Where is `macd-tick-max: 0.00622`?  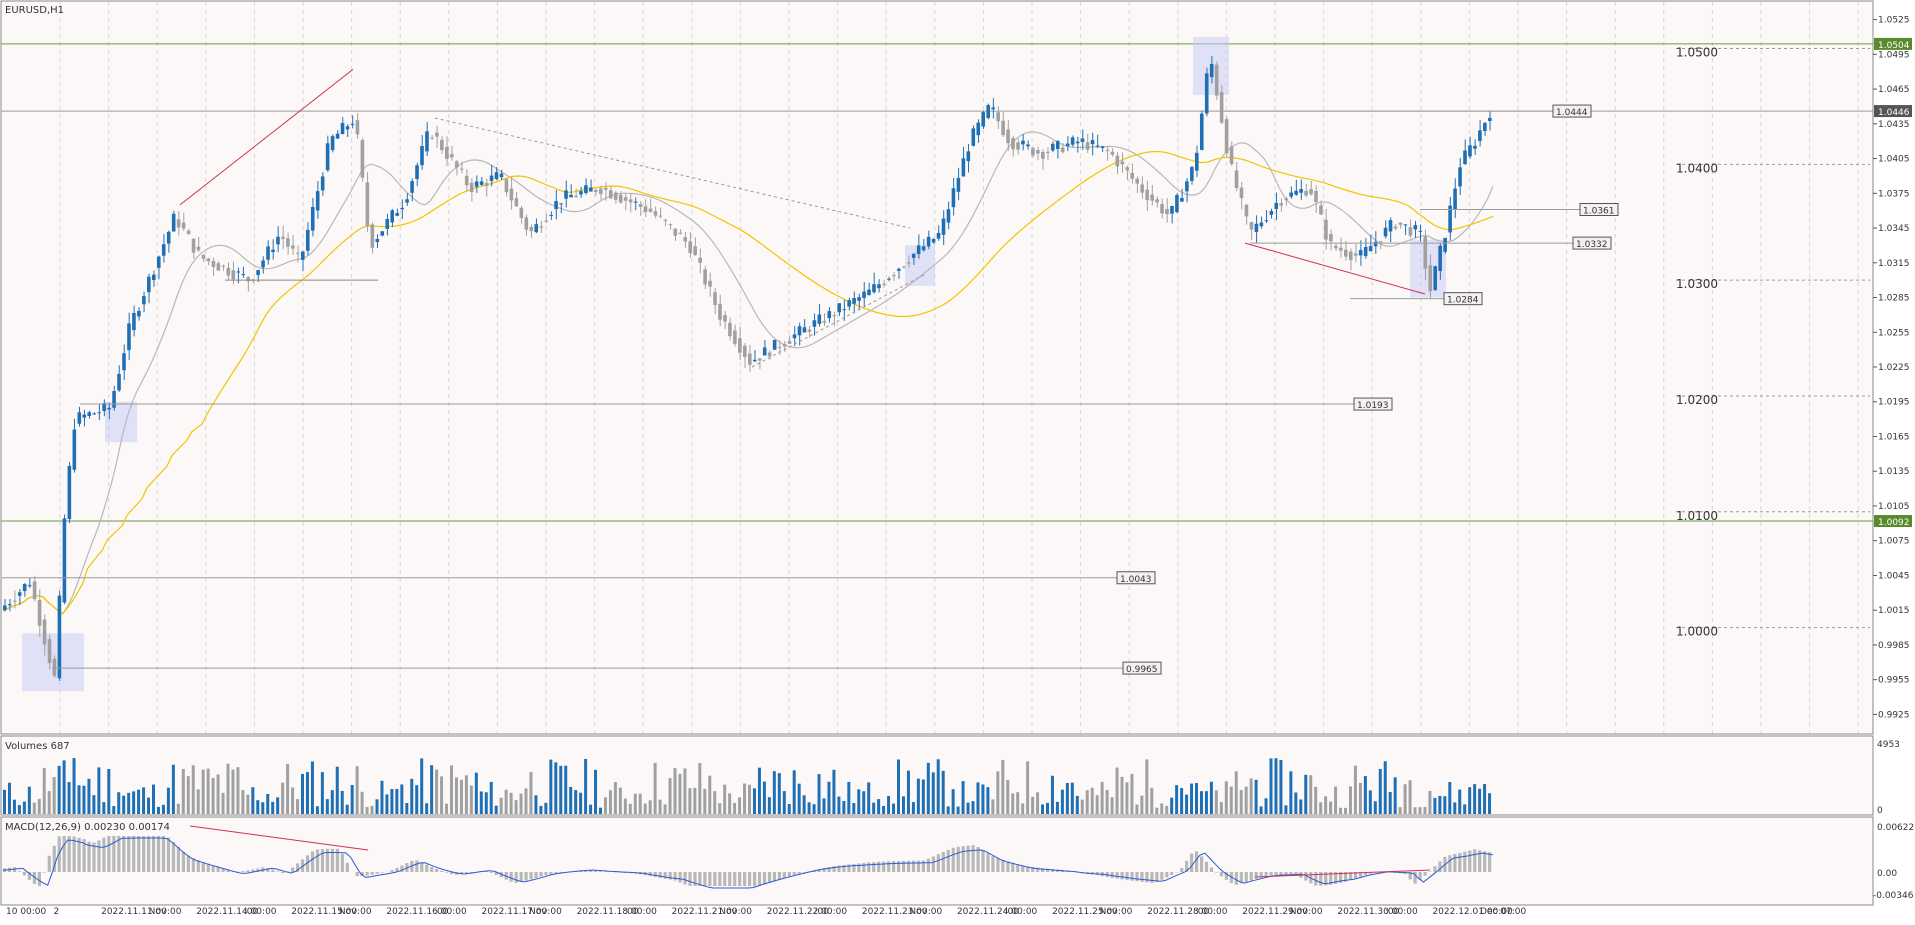 macd-tick-max: 0.00622 is located at coordinates (1895, 828).